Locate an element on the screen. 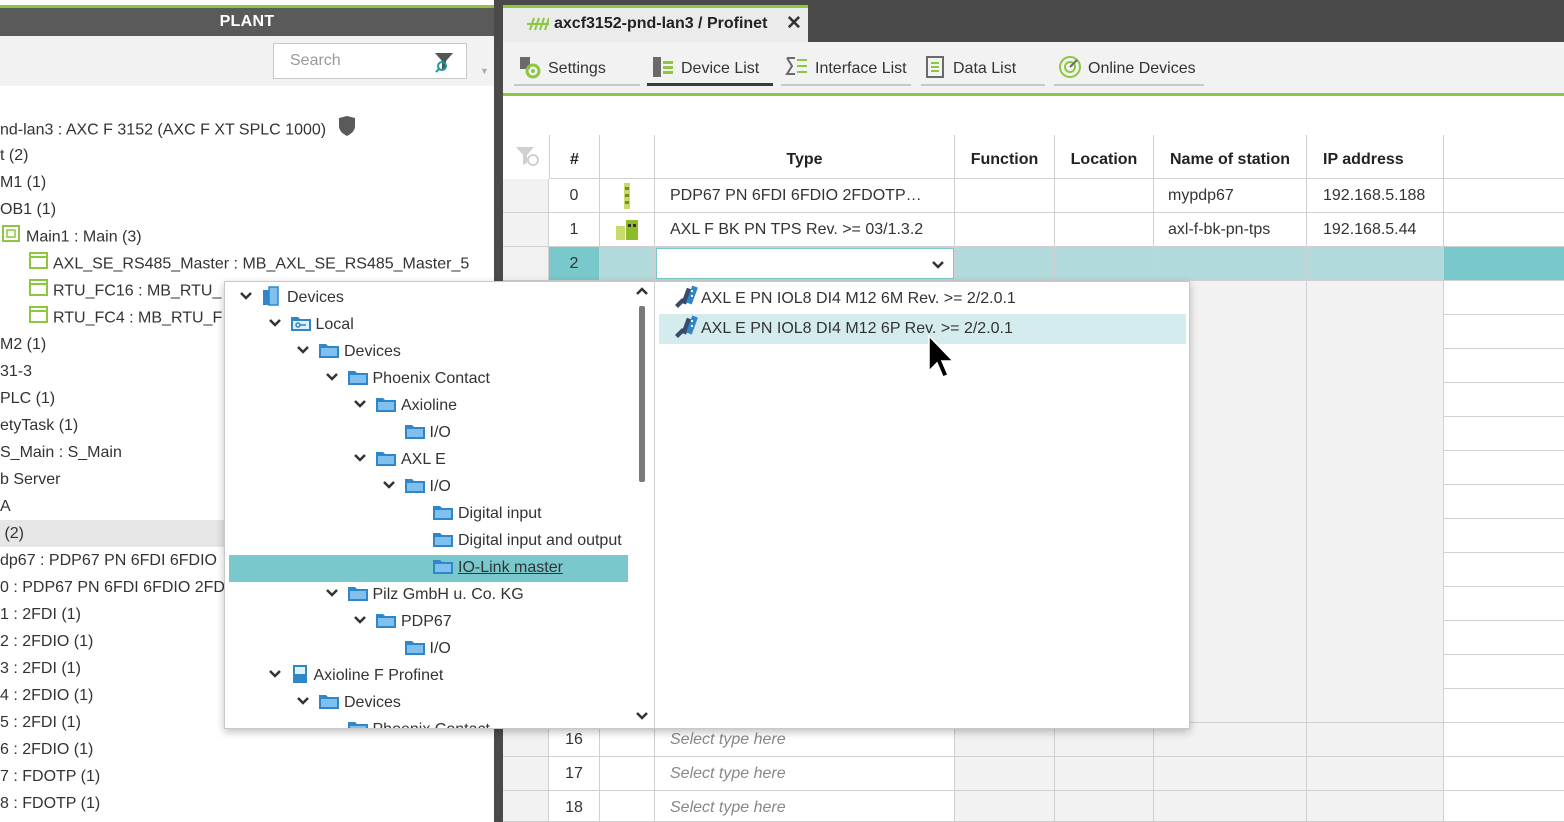  ip-cell: 192.168.5.44 is located at coordinates (1375, 230).